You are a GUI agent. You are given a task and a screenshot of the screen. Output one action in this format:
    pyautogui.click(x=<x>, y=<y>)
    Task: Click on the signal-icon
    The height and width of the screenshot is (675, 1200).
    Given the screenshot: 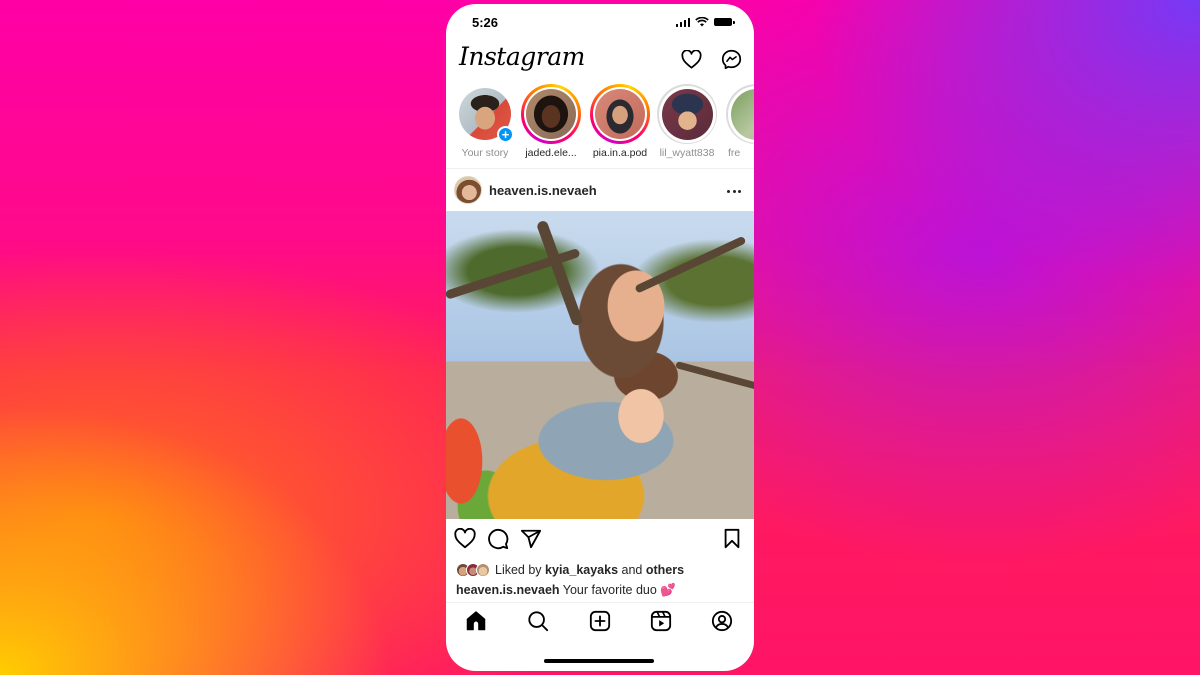 What is the action you would take?
    pyautogui.click(x=682, y=22)
    